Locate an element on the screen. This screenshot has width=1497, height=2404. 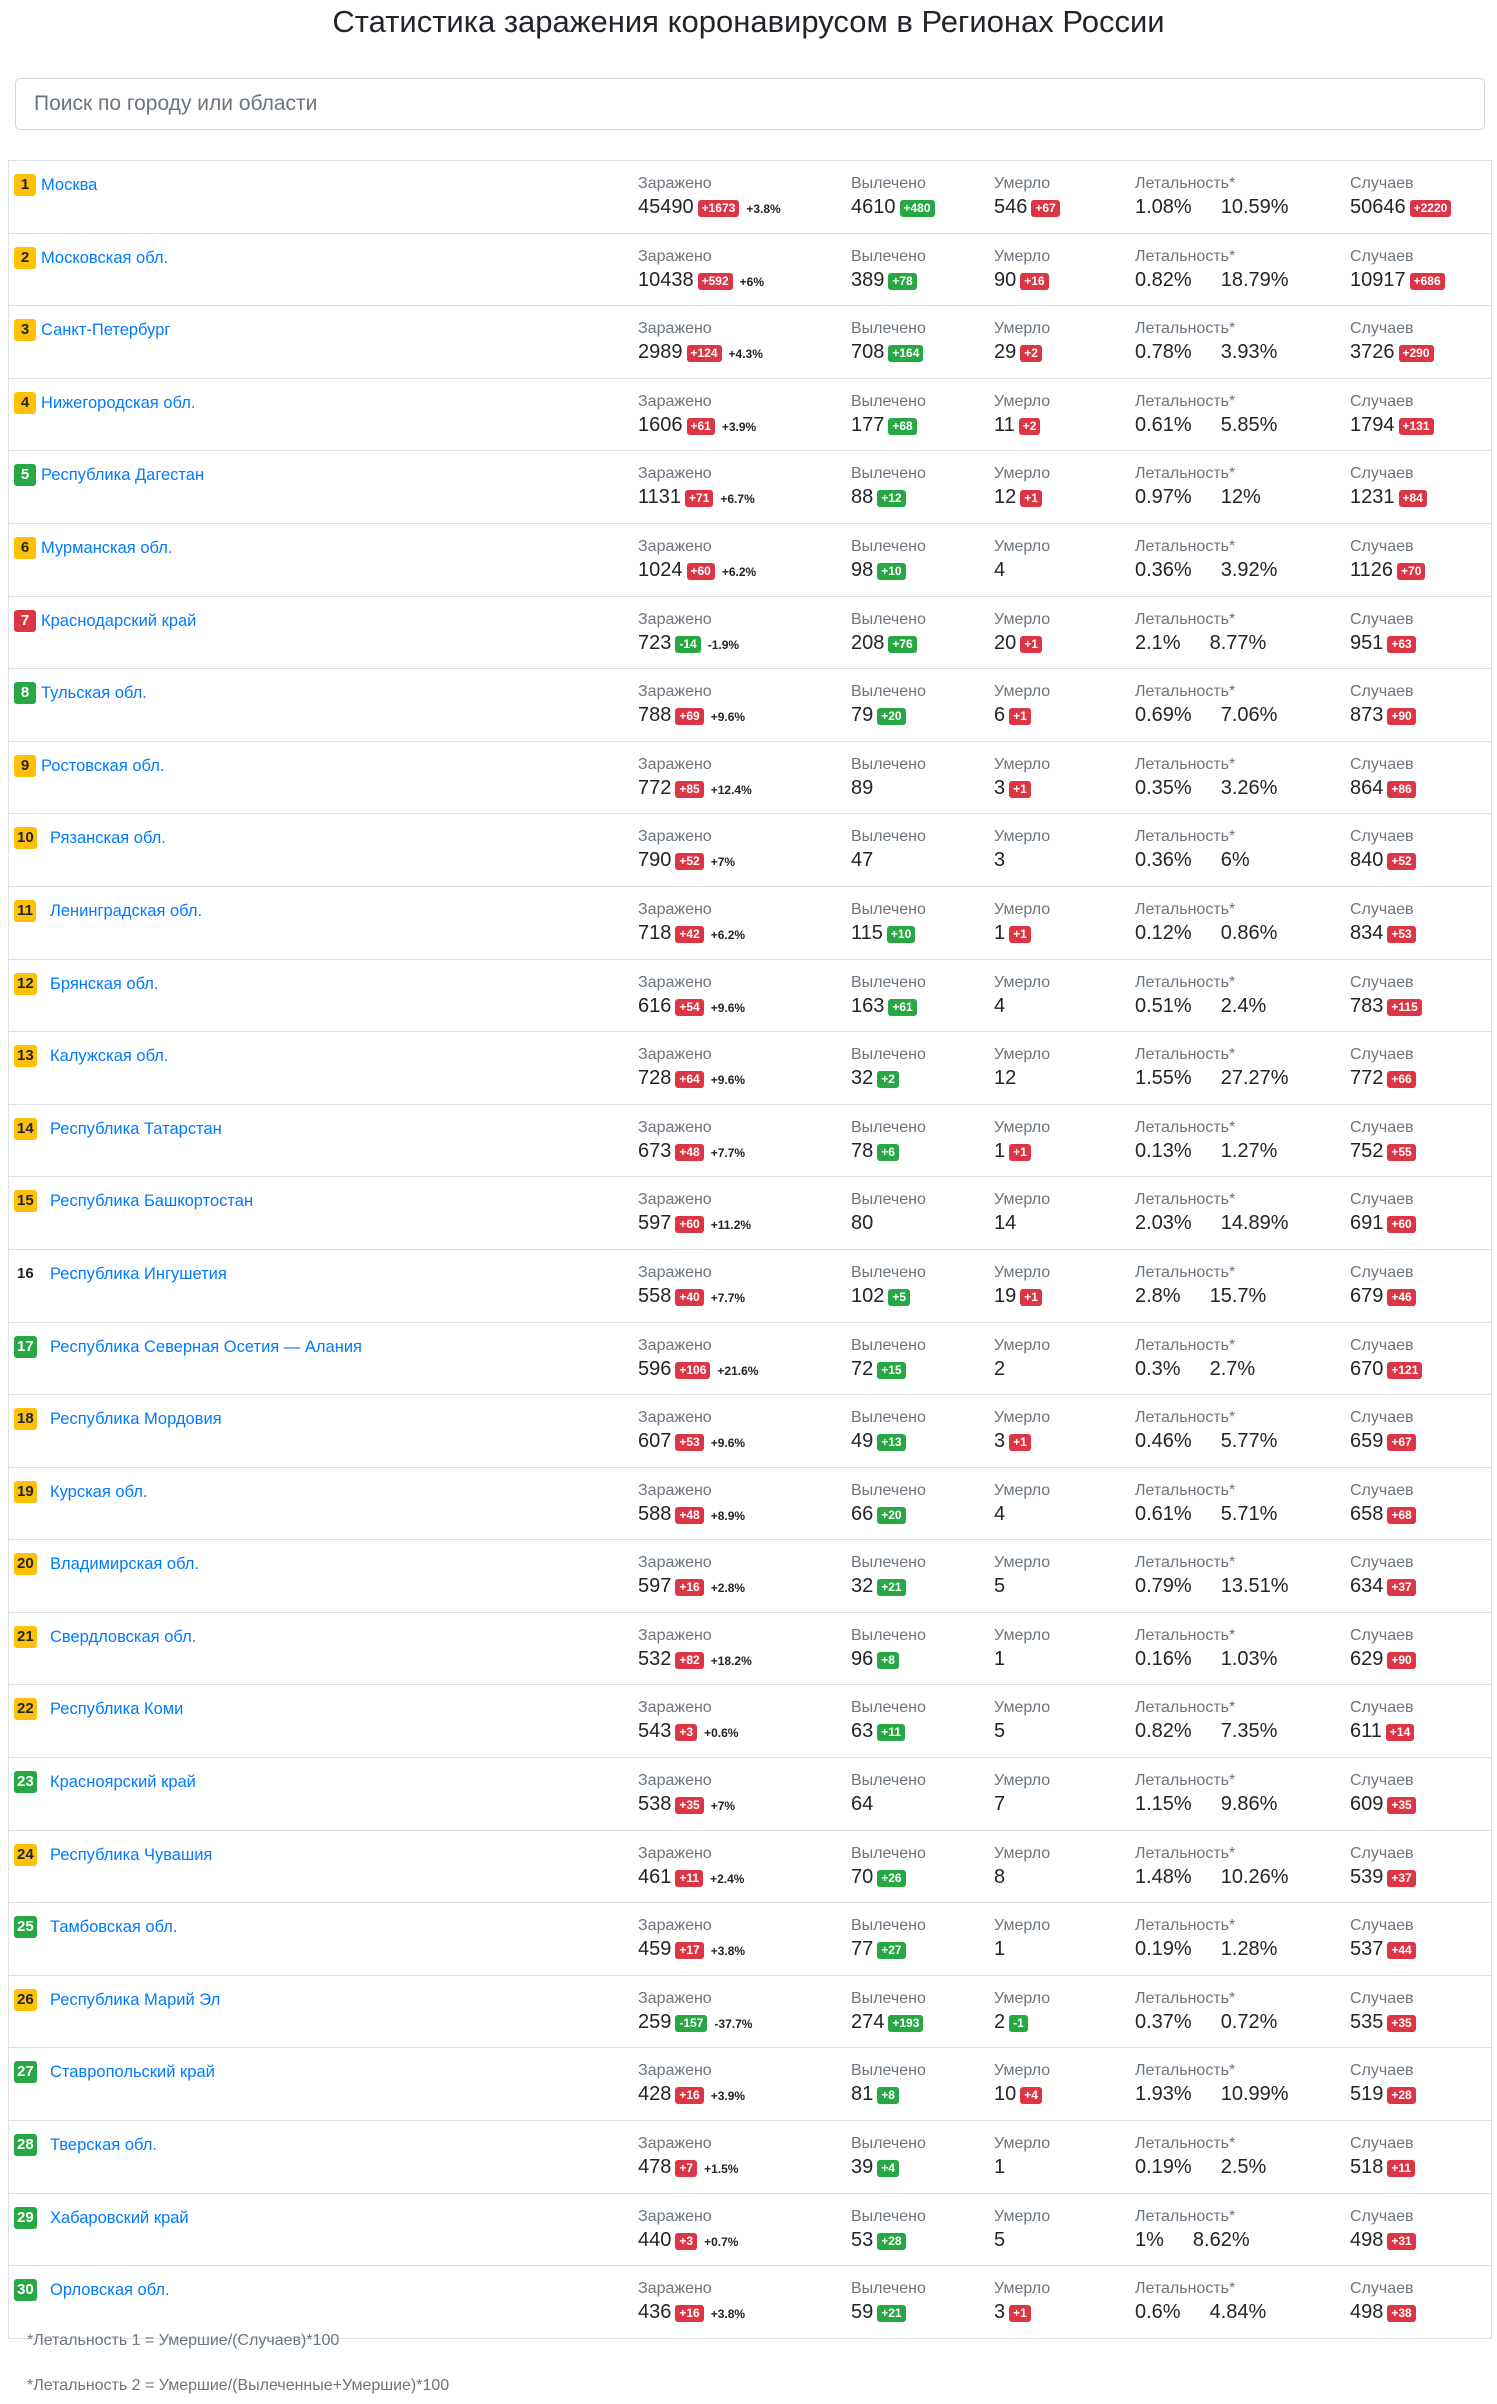
cases-value-group: 752 +55 is located at coordinates (1383, 1151).